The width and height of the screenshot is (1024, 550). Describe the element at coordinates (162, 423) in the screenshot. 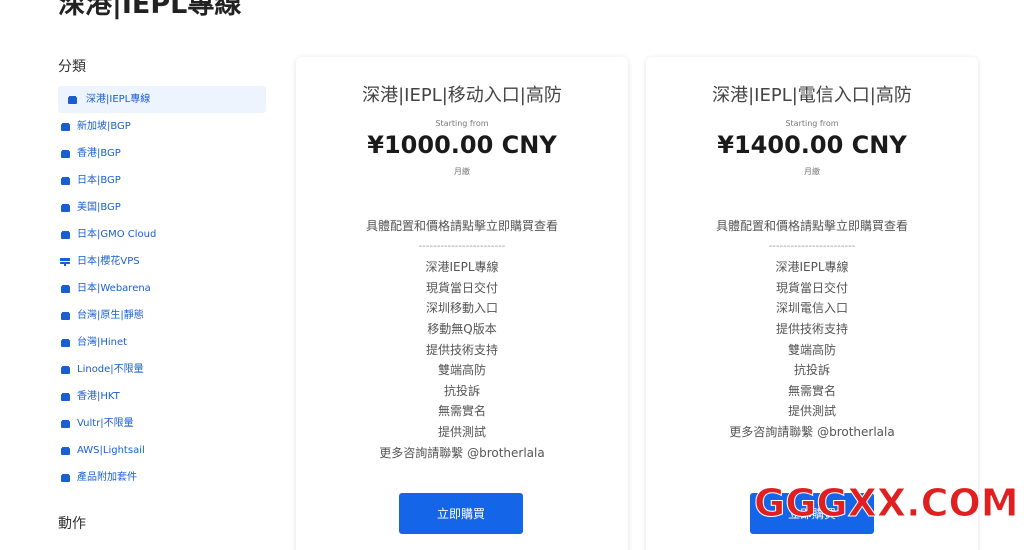

I see `sidebar-item-vultr-unlimited: Vultr|不限量` at that location.